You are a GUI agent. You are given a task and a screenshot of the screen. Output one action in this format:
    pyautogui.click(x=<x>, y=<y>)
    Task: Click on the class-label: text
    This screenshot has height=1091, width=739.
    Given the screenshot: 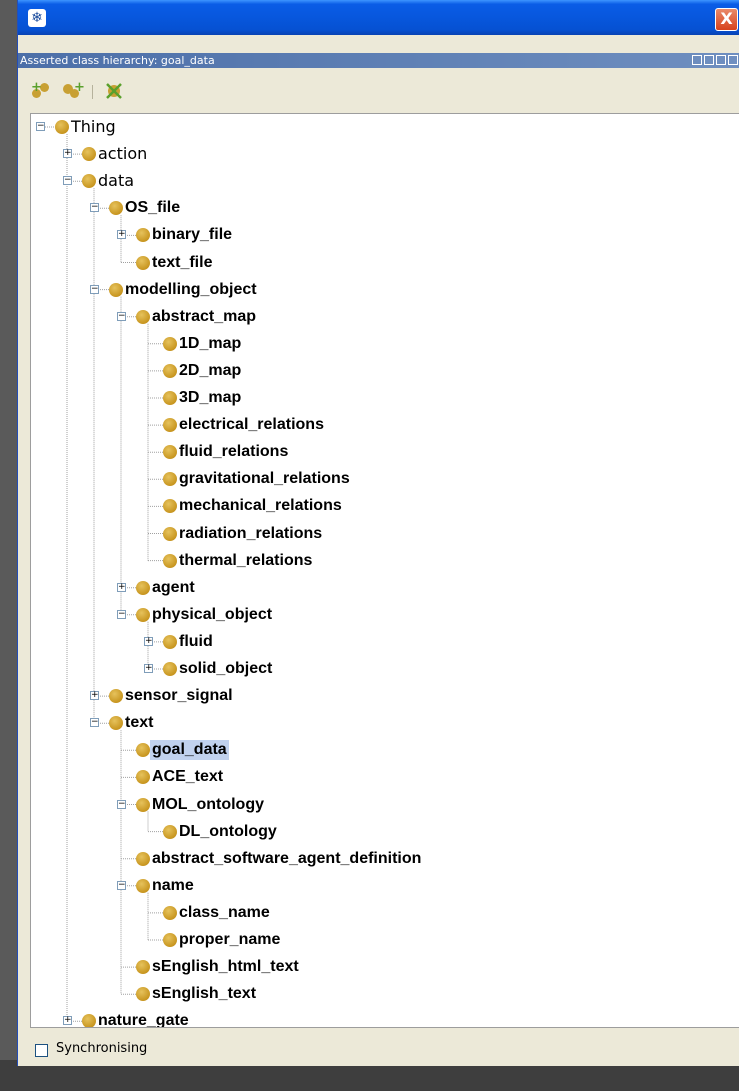 What is the action you would take?
    pyautogui.click(x=139, y=723)
    